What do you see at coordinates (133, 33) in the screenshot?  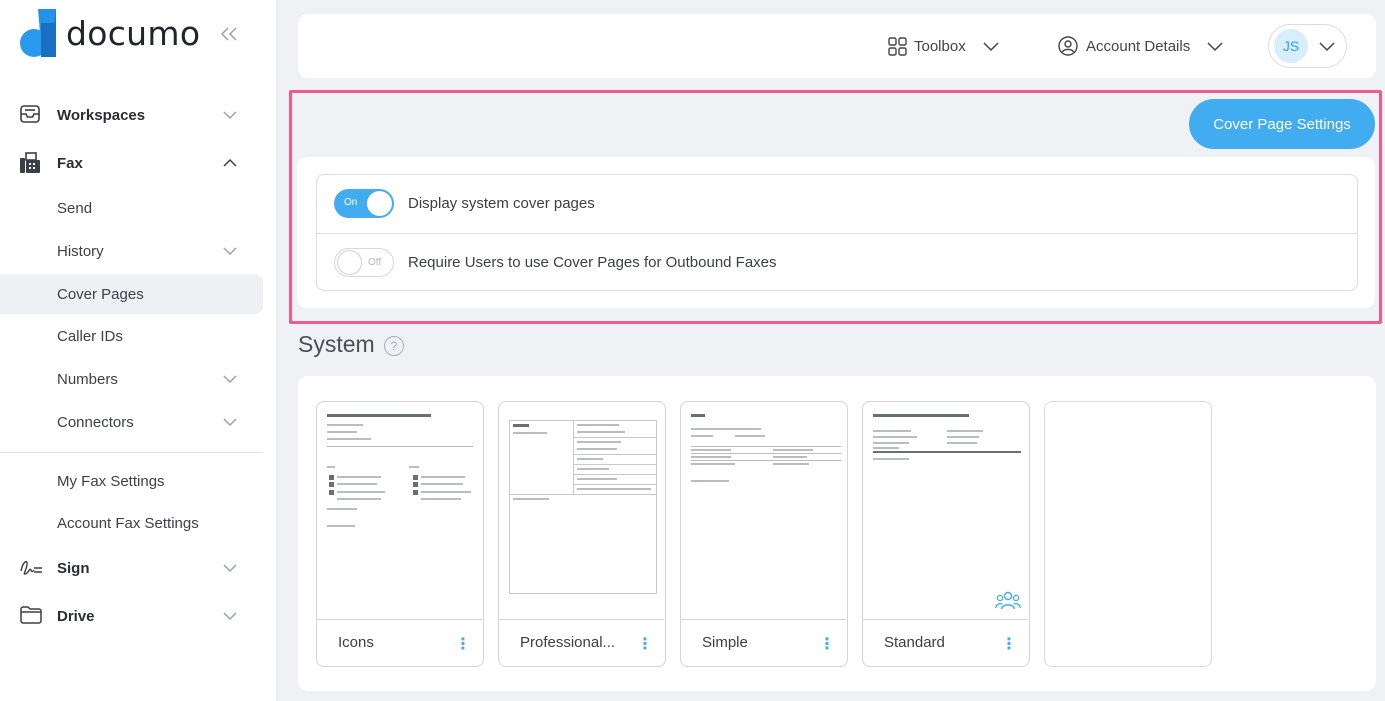 I see `brand-name: documo` at bounding box center [133, 33].